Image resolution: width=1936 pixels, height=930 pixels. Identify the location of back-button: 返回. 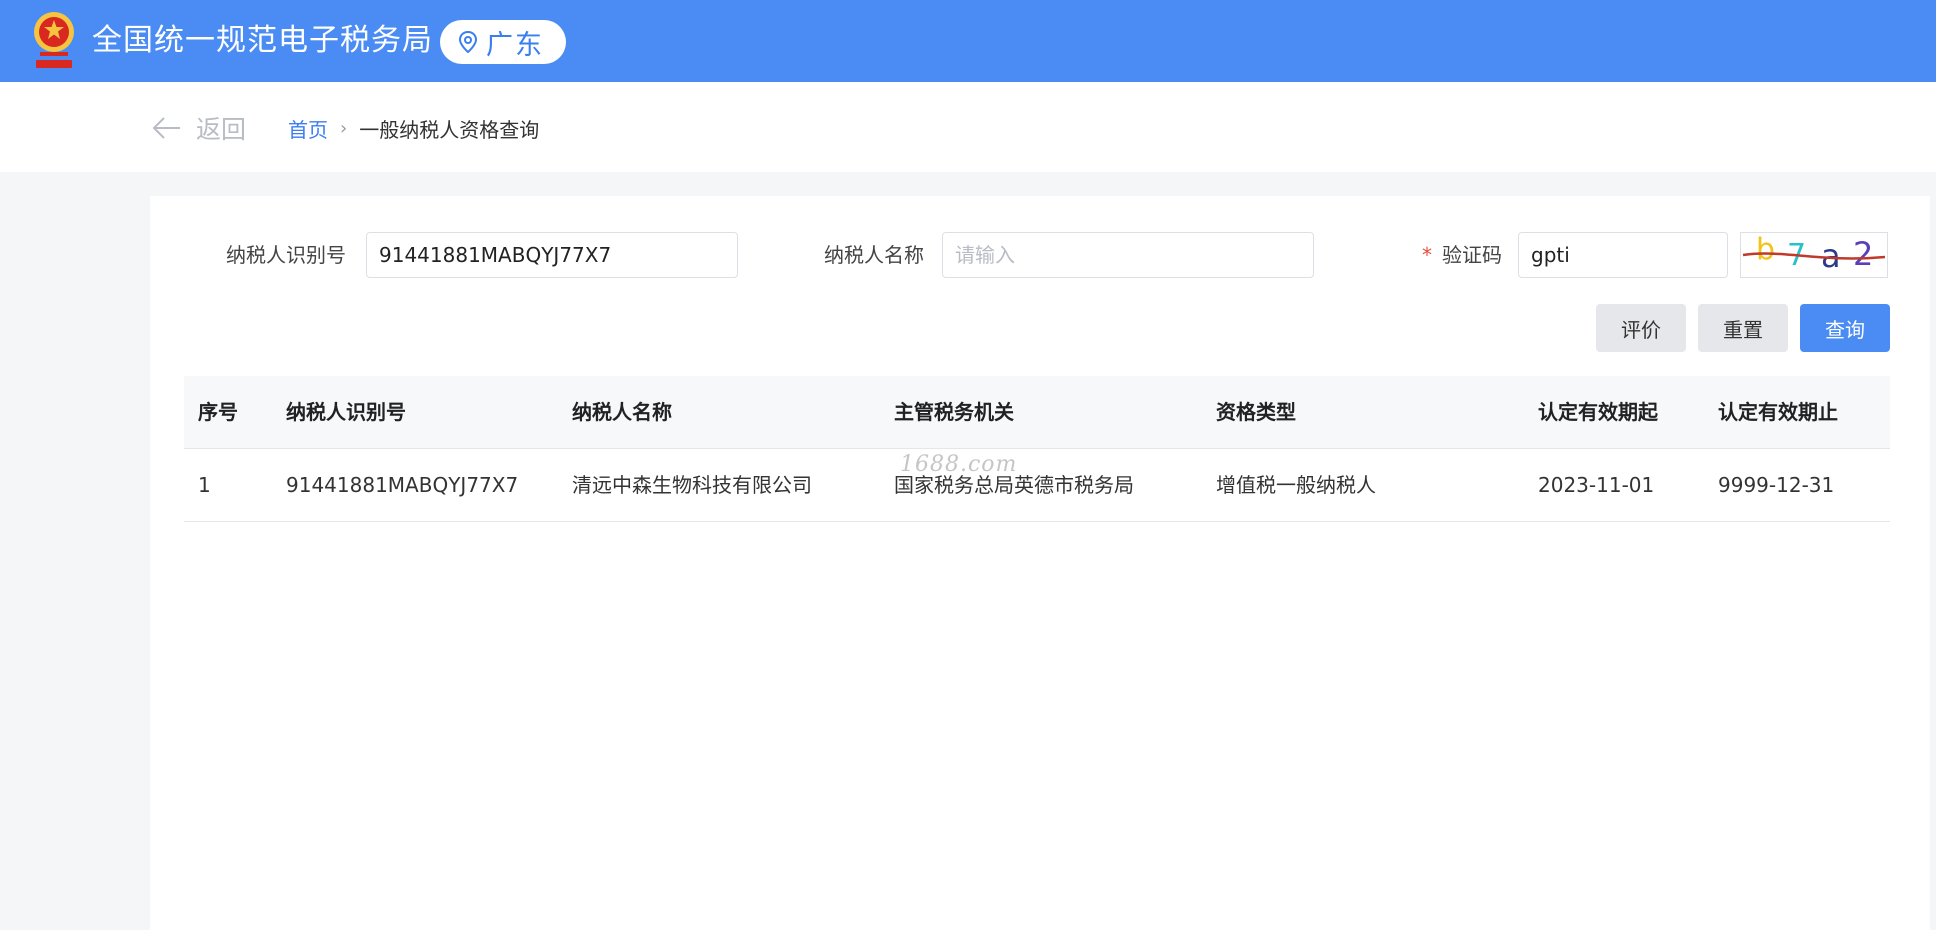
(199, 128).